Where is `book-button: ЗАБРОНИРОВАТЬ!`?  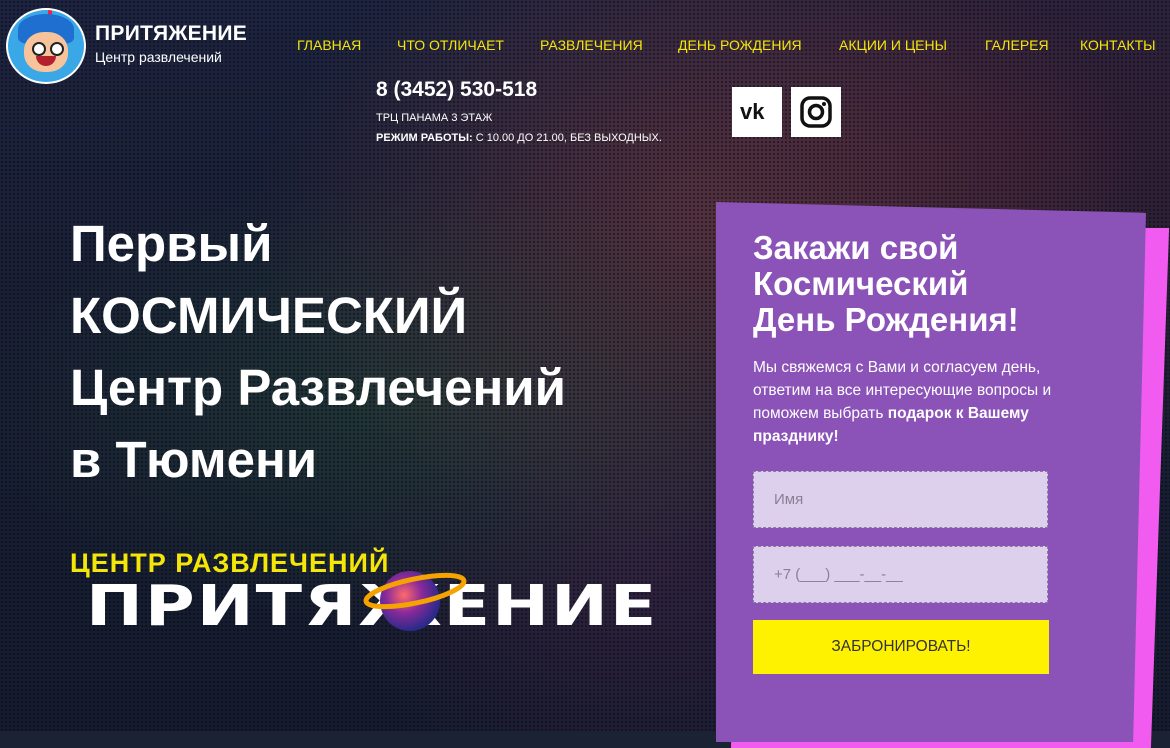
book-button: ЗАБРОНИРОВАТЬ! is located at coordinates (901, 647).